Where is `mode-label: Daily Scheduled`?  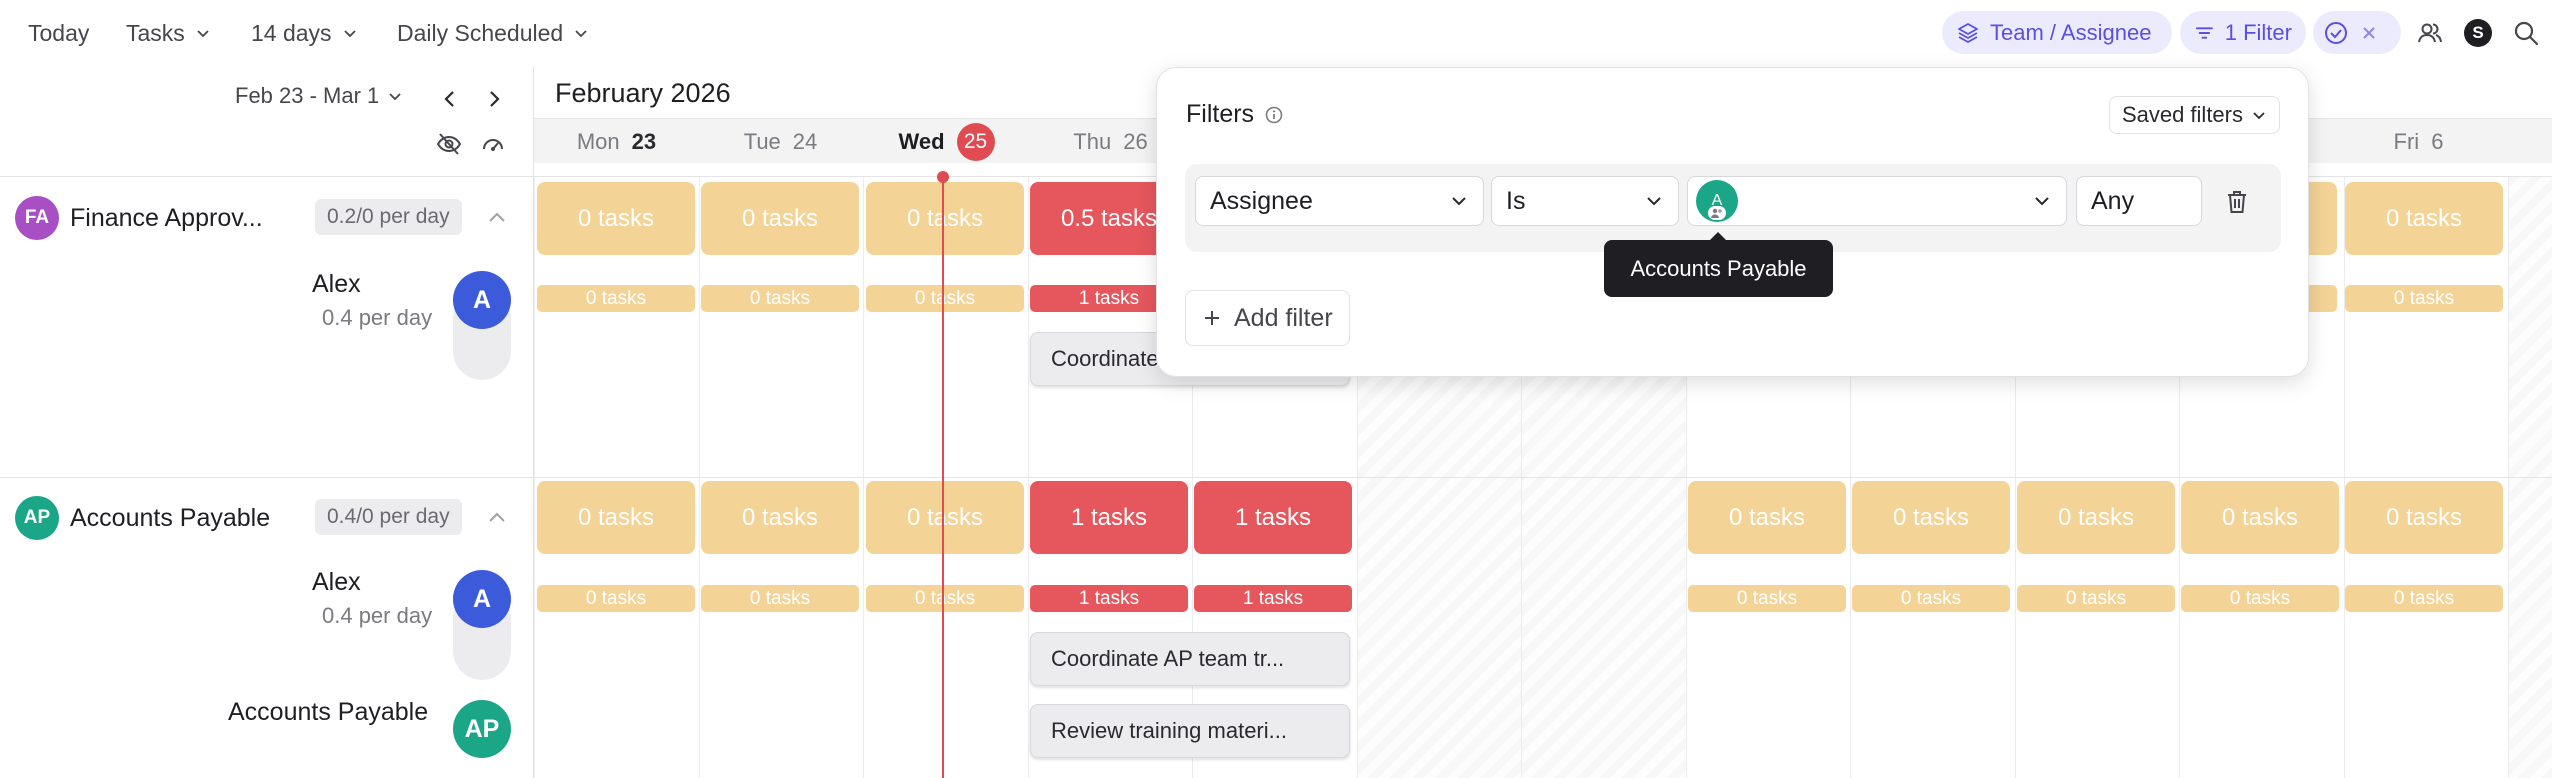
mode-label: Daily Scheduled is located at coordinates (480, 32).